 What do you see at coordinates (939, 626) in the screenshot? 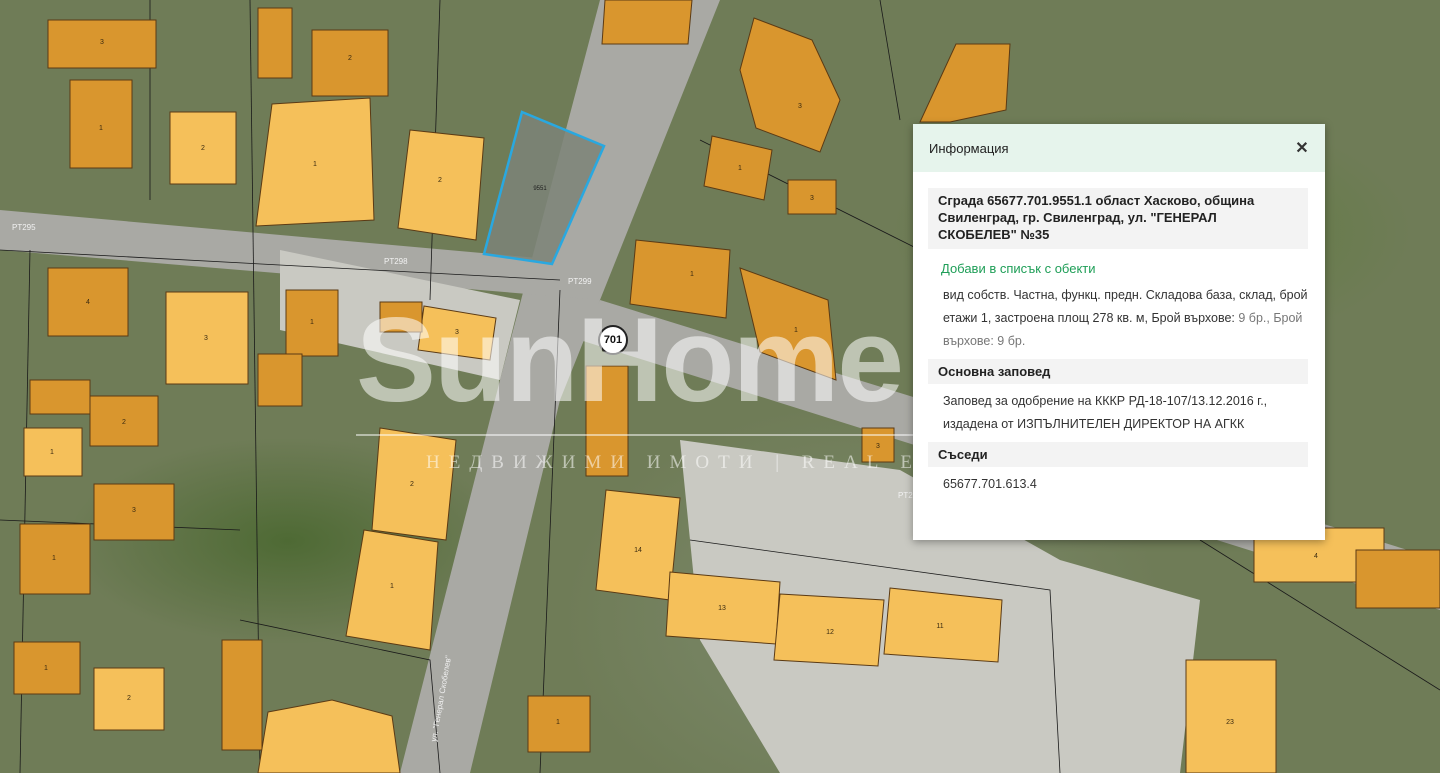
I see `svg-text: 11` at bounding box center [939, 626].